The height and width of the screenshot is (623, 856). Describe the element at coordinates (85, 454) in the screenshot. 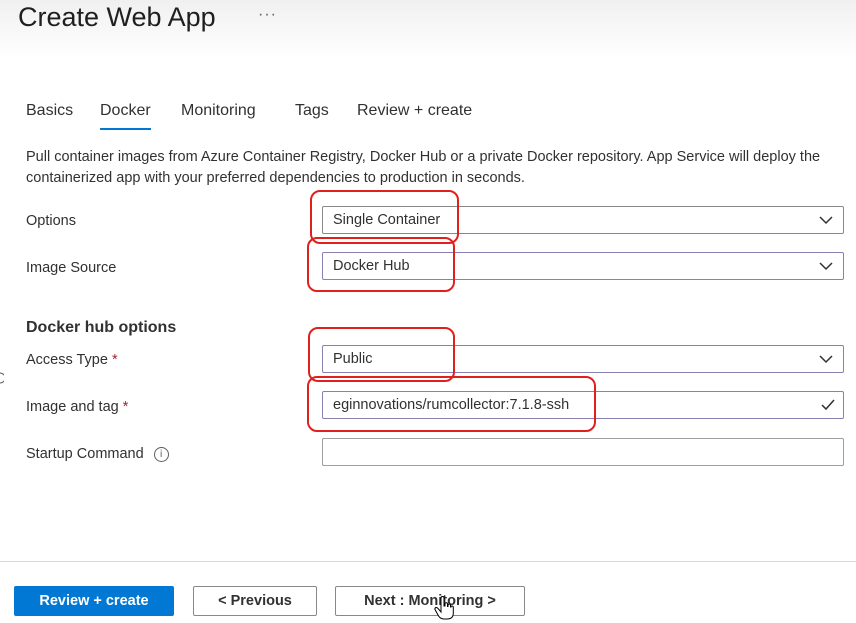

I see `startup-command-label-text: Startup Command` at that location.